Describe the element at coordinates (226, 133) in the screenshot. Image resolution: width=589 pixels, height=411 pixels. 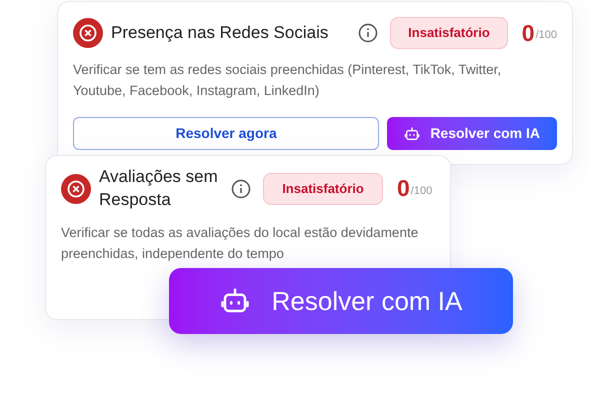
I see `resolve-now-button: Resolver agora` at that location.